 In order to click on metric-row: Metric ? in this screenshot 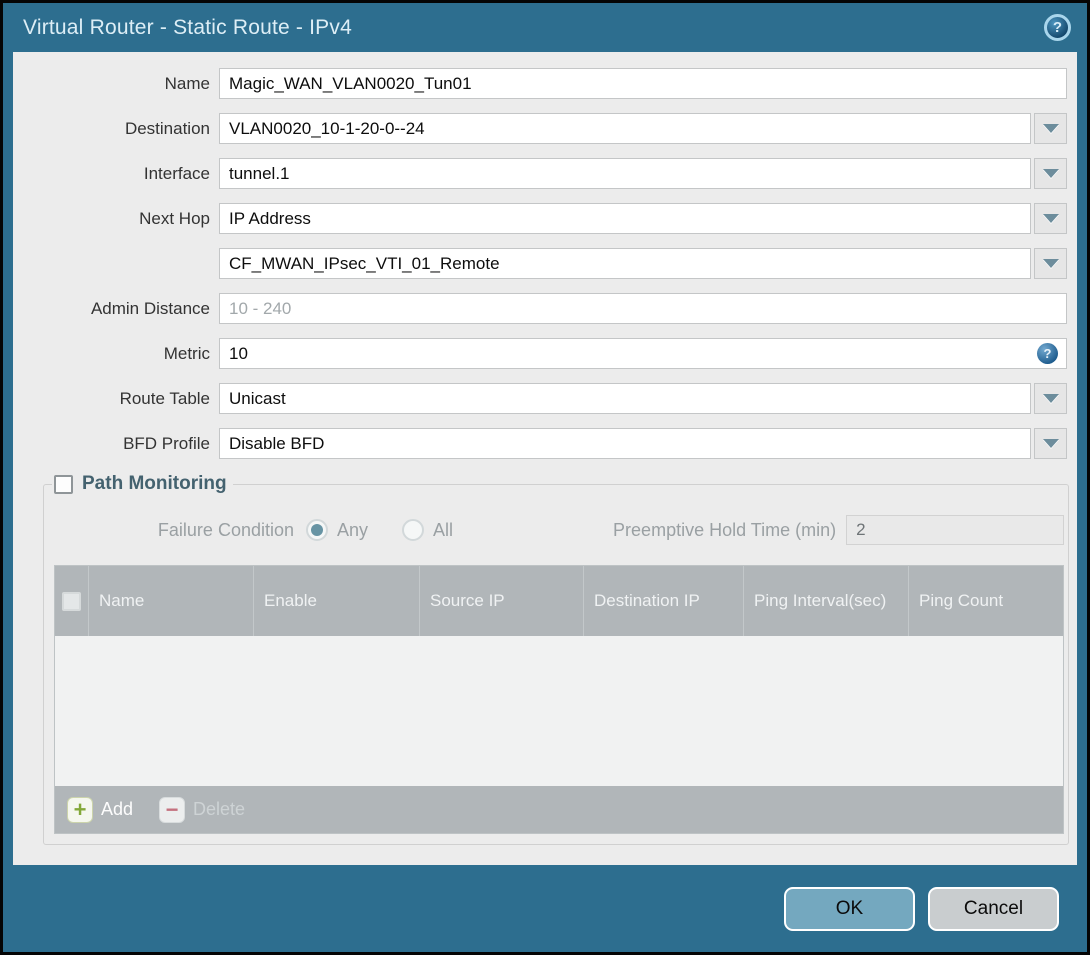, I will do `click(547, 353)`.